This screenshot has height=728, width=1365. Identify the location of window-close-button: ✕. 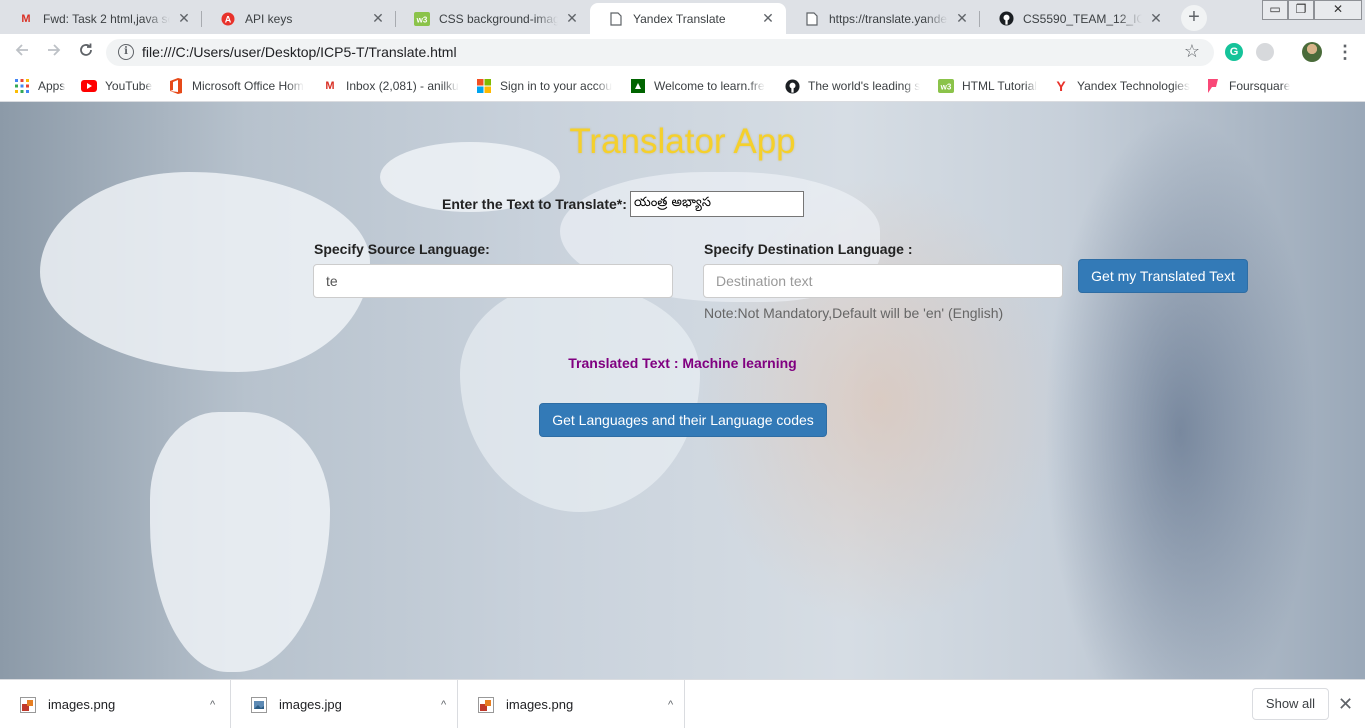
(1338, 10).